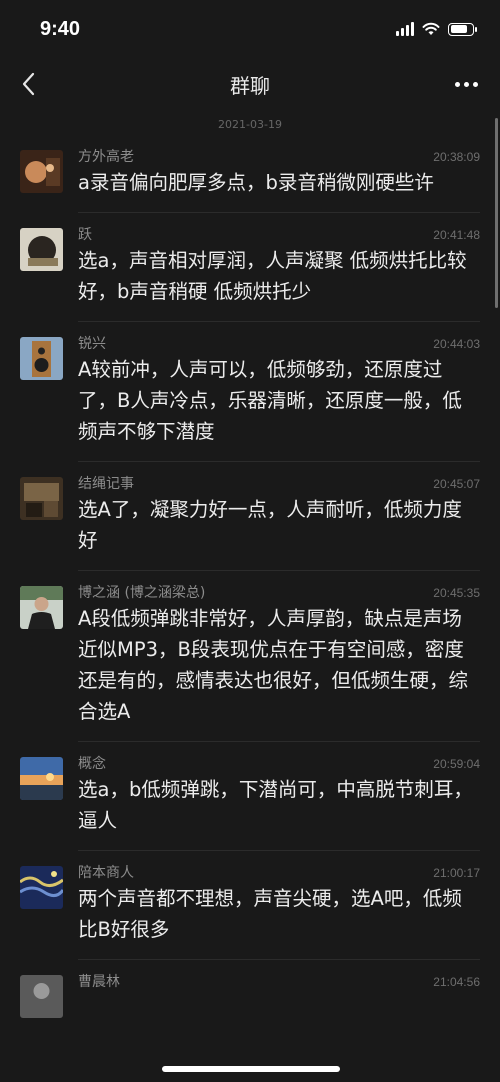 This screenshot has width=500, height=1082. Describe the element at coordinates (456, 235) in the screenshot. I see `message-time: 20:41:48` at that location.